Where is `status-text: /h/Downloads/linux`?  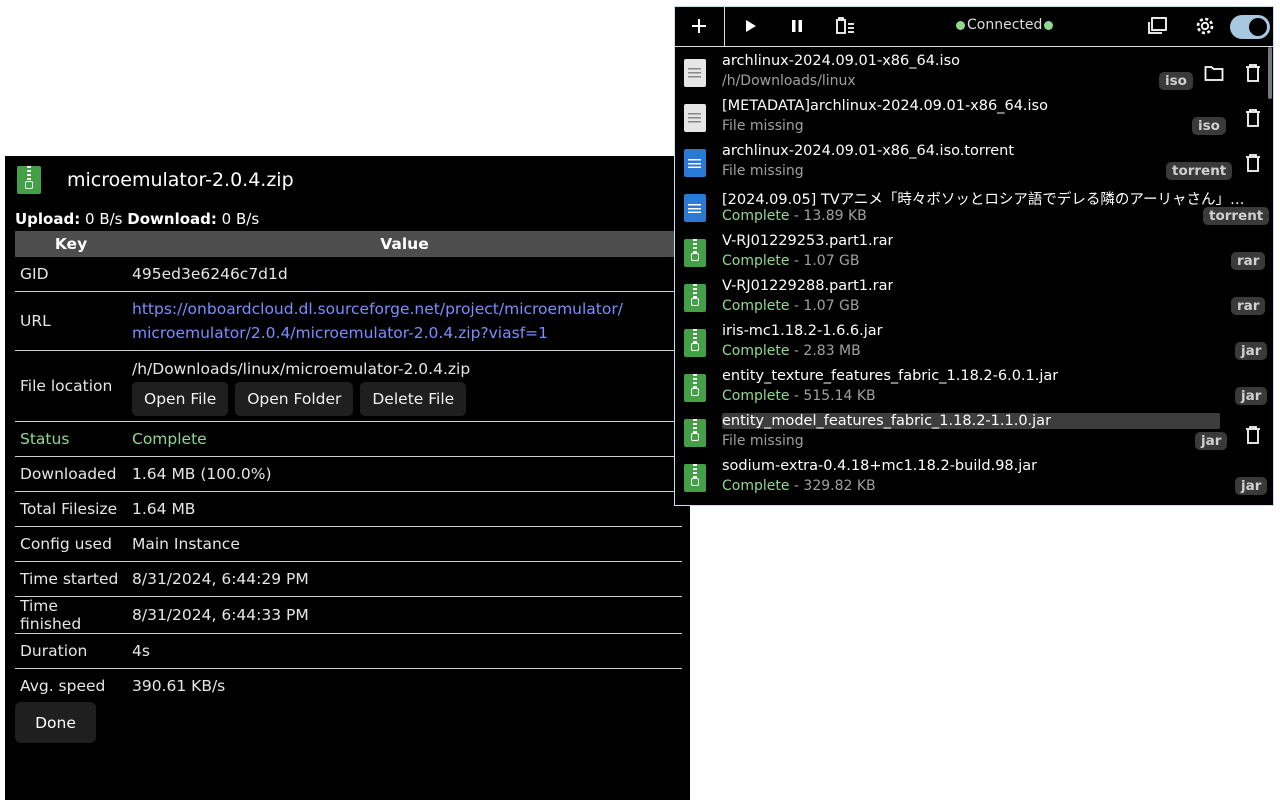
status-text: /h/Downloads/linux is located at coordinates (789, 81).